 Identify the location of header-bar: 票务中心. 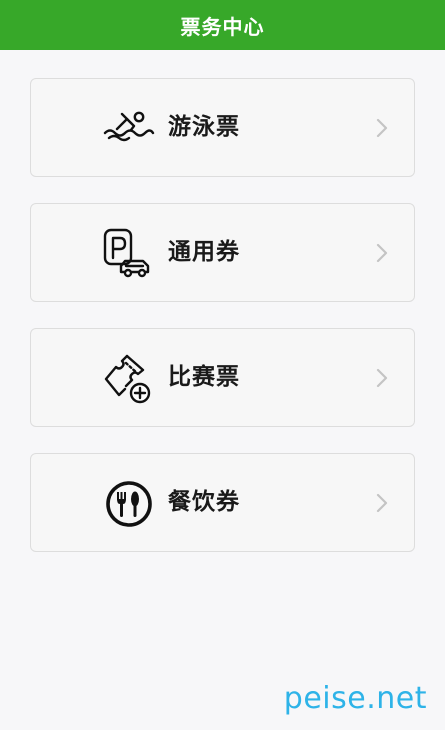
(222, 25).